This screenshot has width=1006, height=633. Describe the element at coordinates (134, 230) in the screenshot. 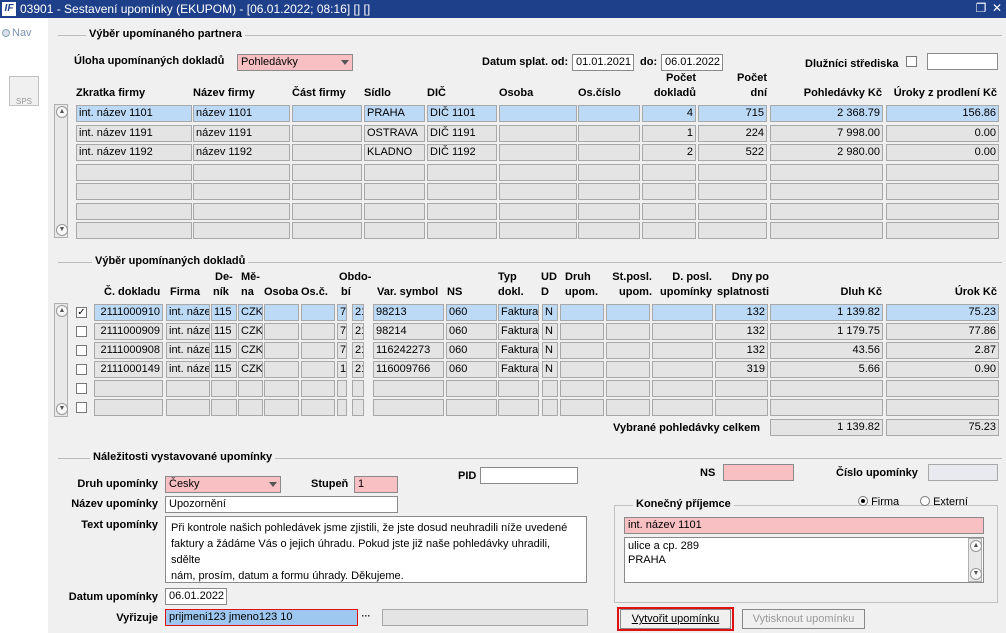

I see `partner-cell-zkratka` at that location.